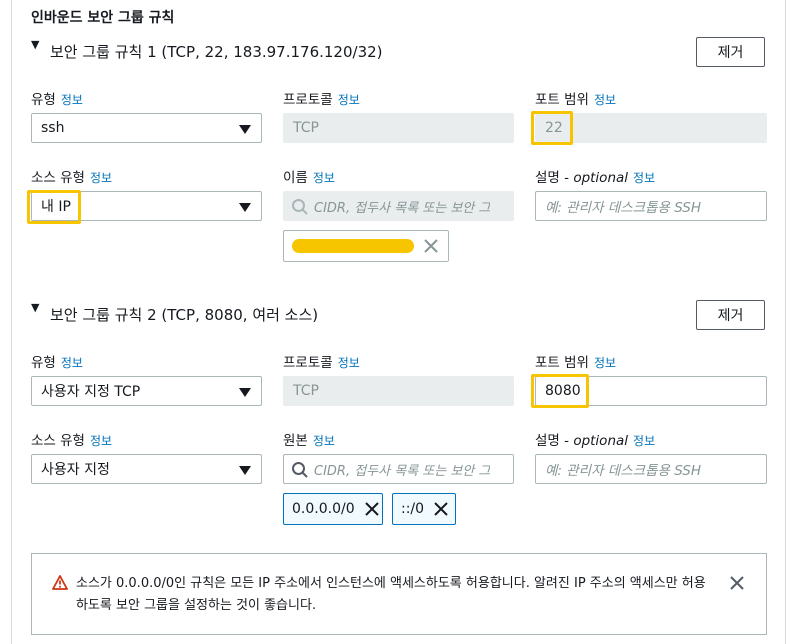  Describe the element at coordinates (398, 469) in the screenshot. I see `rule-2-source-search-input: CIDR, 접두사 목록 또는 보안 그` at that location.